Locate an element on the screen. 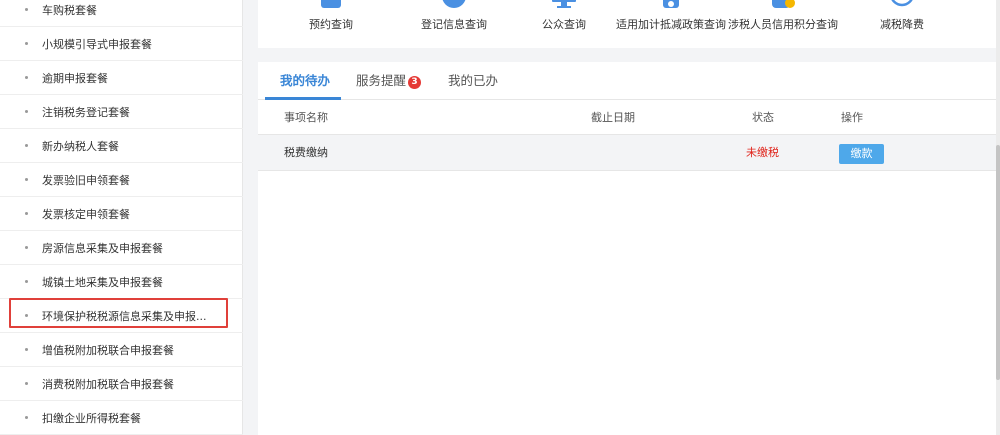  sidebar-item-vehicle-tax: 车购税套餐 is located at coordinates (121, 13).